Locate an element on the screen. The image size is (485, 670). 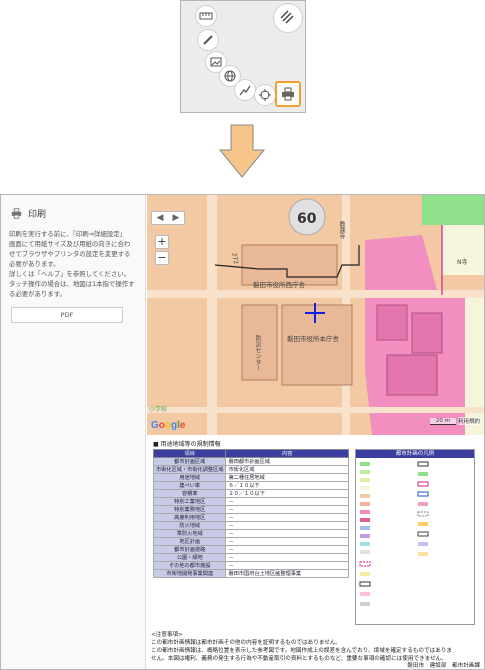
table-header: 項目 is located at coordinates (189, 453).